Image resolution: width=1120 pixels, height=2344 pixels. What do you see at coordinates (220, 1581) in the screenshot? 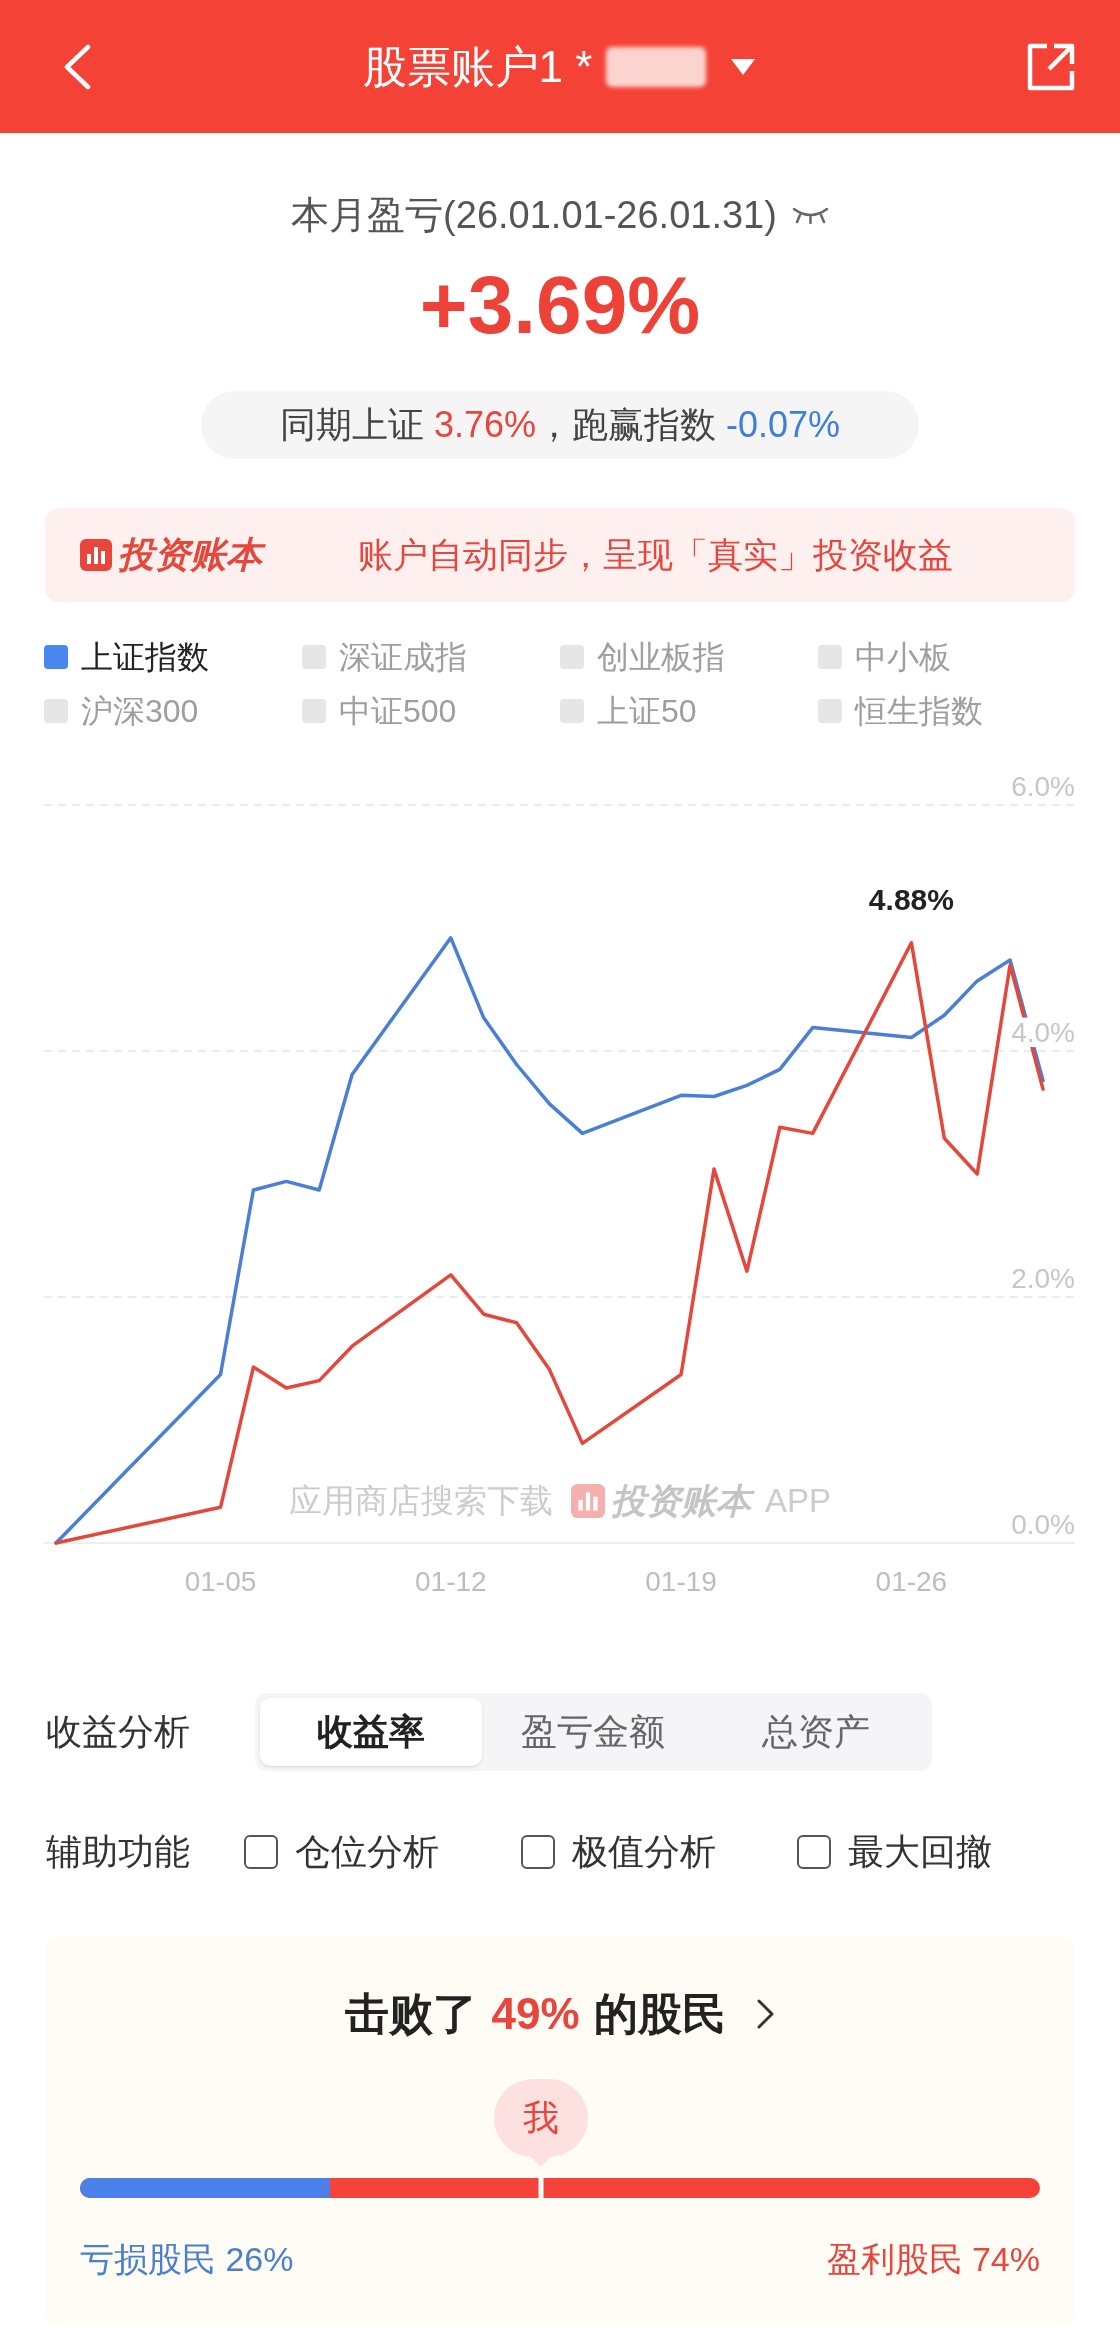
I see `x-axis-label: 01-05` at bounding box center [220, 1581].